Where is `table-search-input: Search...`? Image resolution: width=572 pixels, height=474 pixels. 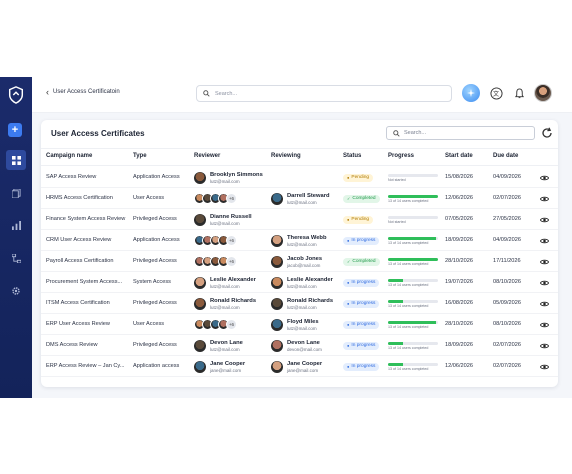
table-search-input: Search... is located at coordinates (460, 133).